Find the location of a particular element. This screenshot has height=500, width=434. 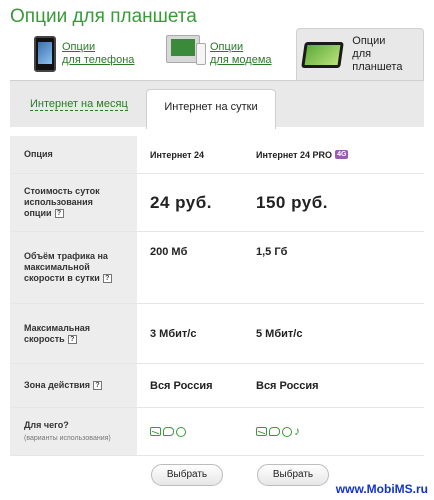

modem-icon is located at coordinates (183, 54).